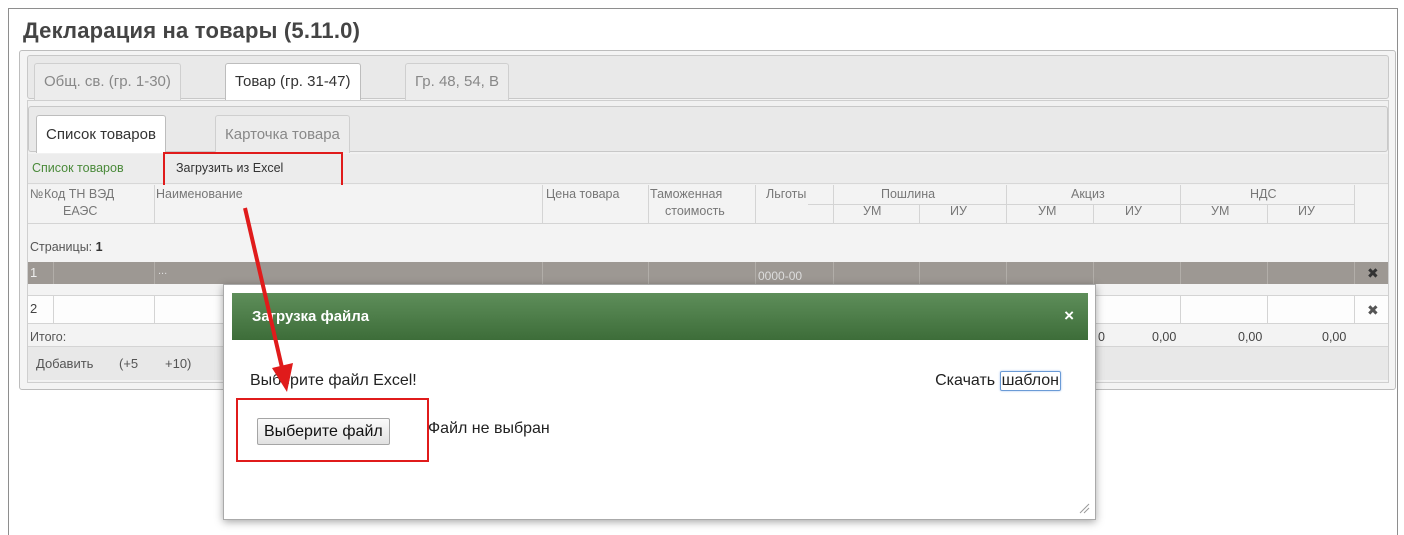  What do you see at coordinates (66, 247) in the screenshot?
I see `pages-label: Страницы: 1` at bounding box center [66, 247].